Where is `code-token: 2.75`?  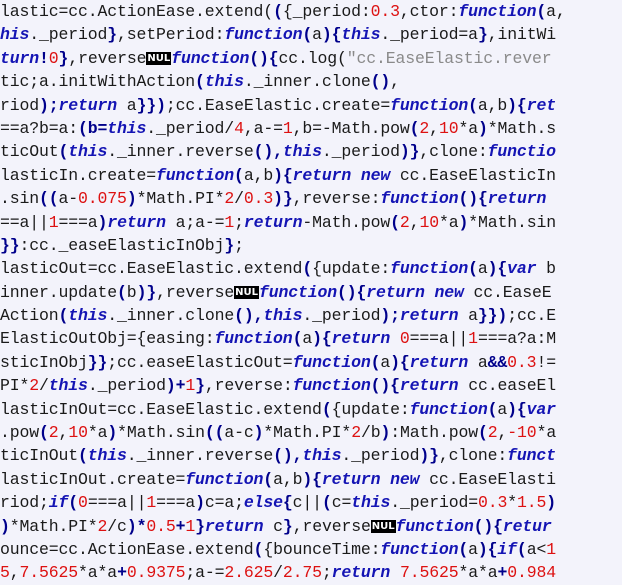 code-token: 2.75 is located at coordinates (302, 573).